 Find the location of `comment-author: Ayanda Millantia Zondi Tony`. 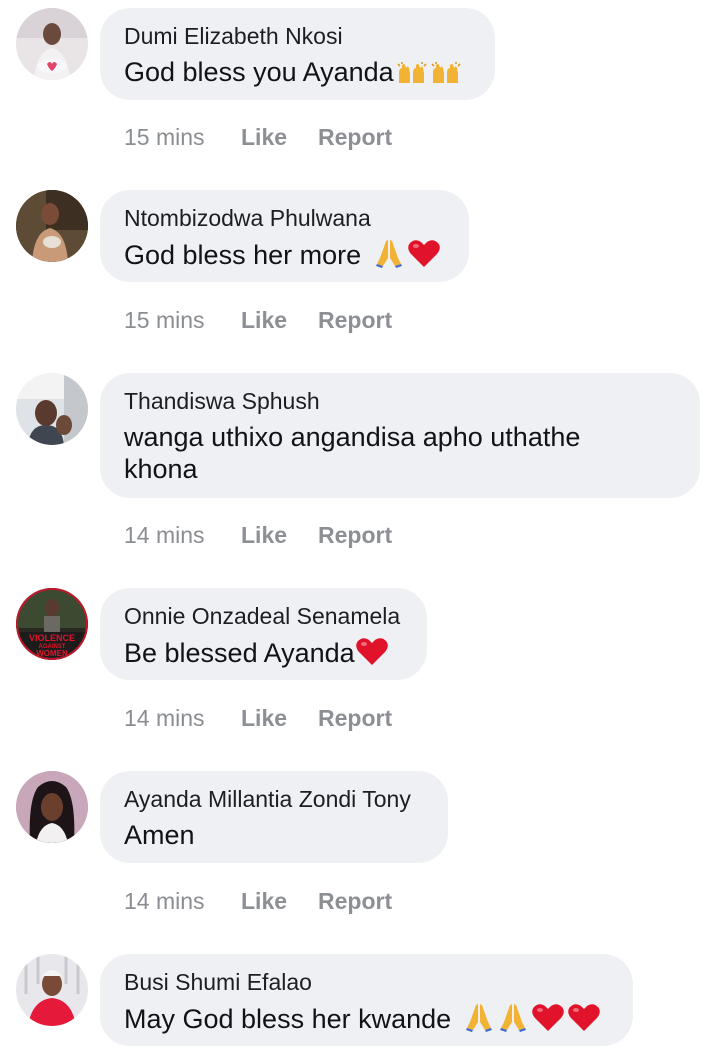

comment-author: Ayanda Millantia Zondi Tony is located at coordinates (274, 799).